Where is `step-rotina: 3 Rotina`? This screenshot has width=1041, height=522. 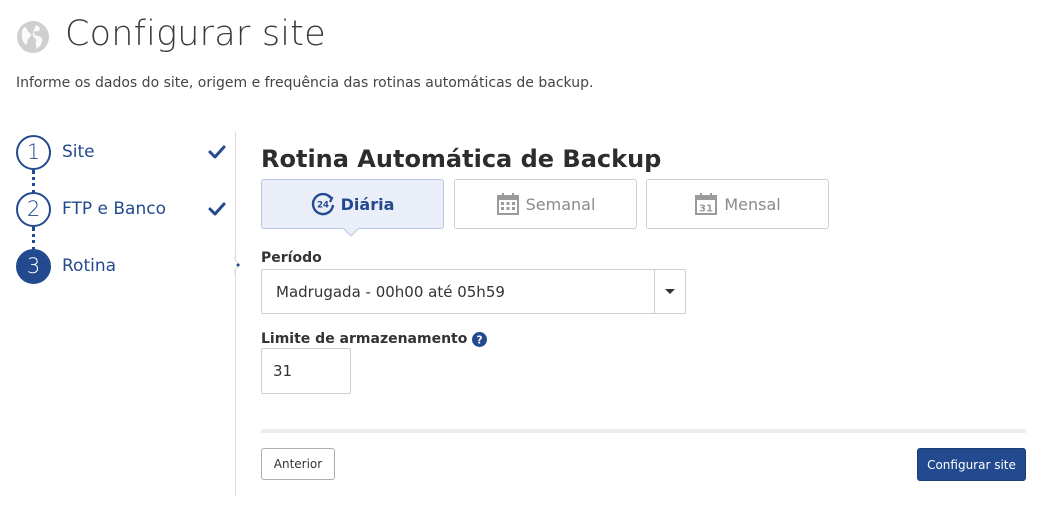 step-rotina: 3 Rotina is located at coordinates (121, 266).